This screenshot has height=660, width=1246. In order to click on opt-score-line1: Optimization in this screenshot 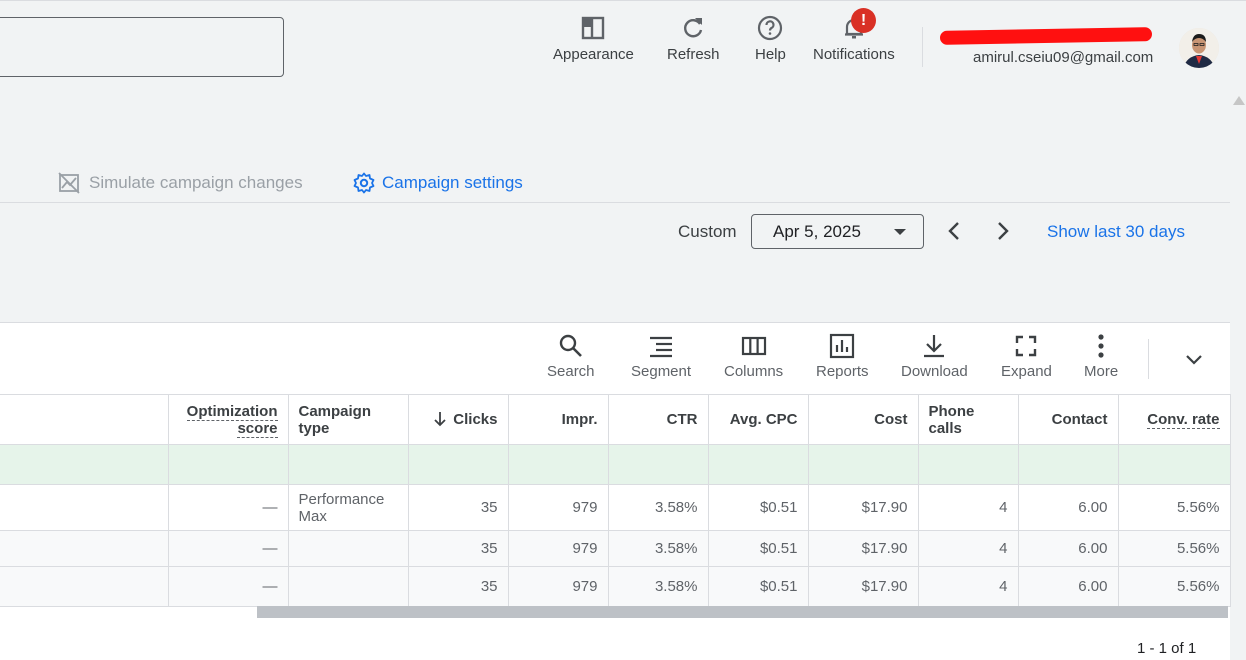, I will do `click(232, 411)`.